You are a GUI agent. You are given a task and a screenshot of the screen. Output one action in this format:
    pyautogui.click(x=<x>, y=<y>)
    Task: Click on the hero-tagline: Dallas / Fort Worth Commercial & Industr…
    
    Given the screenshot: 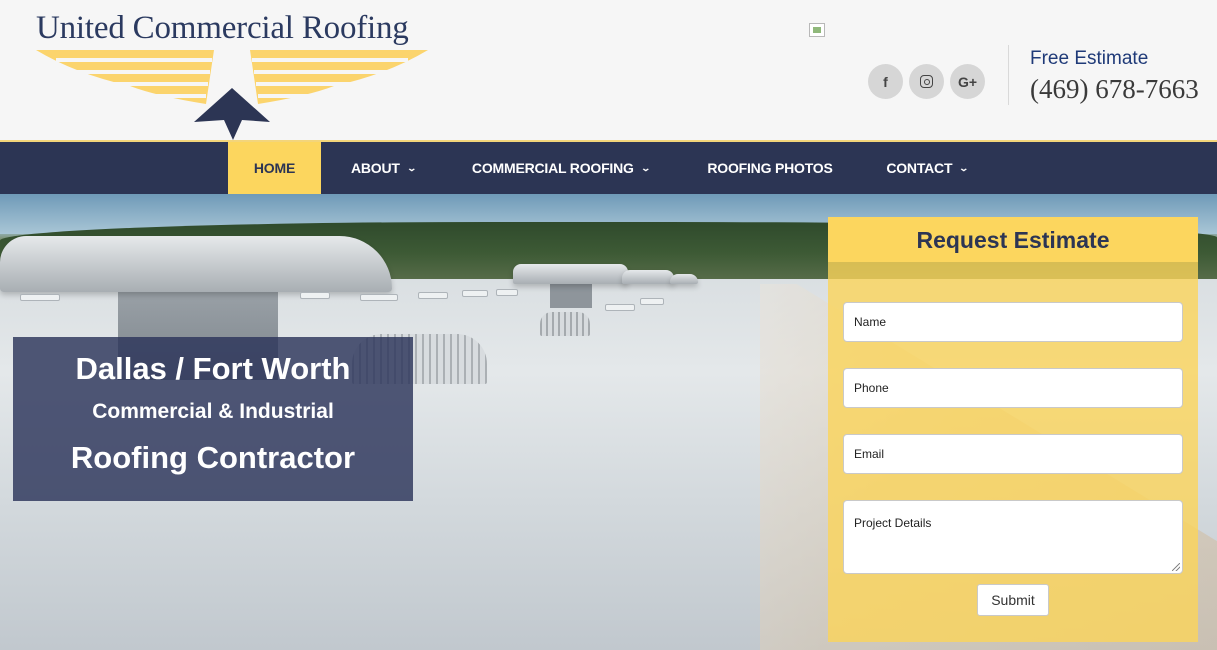 What is the action you would take?
    pyautogui.click(x=213, y=419)
    